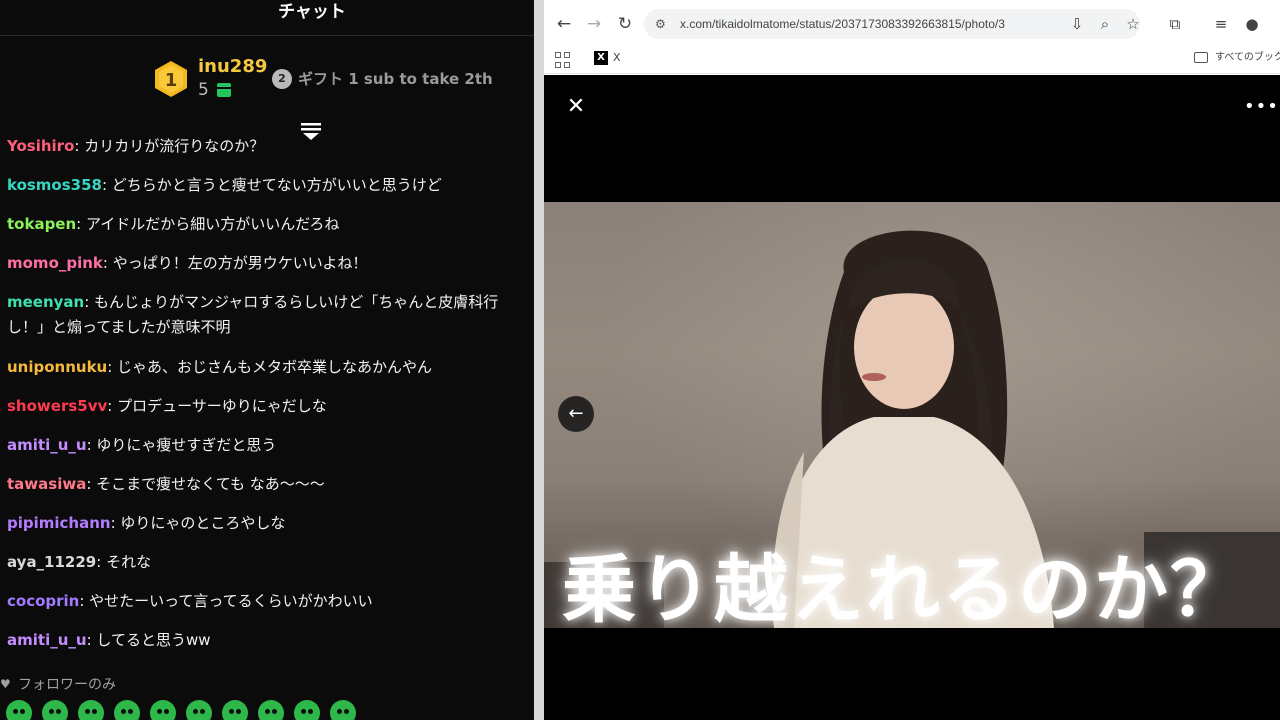 The width and height of the screenshot is (1280, 720). Describe the element at coordinates (267, 18) in the screenshot. I see `chat-header: チャット` at that location.